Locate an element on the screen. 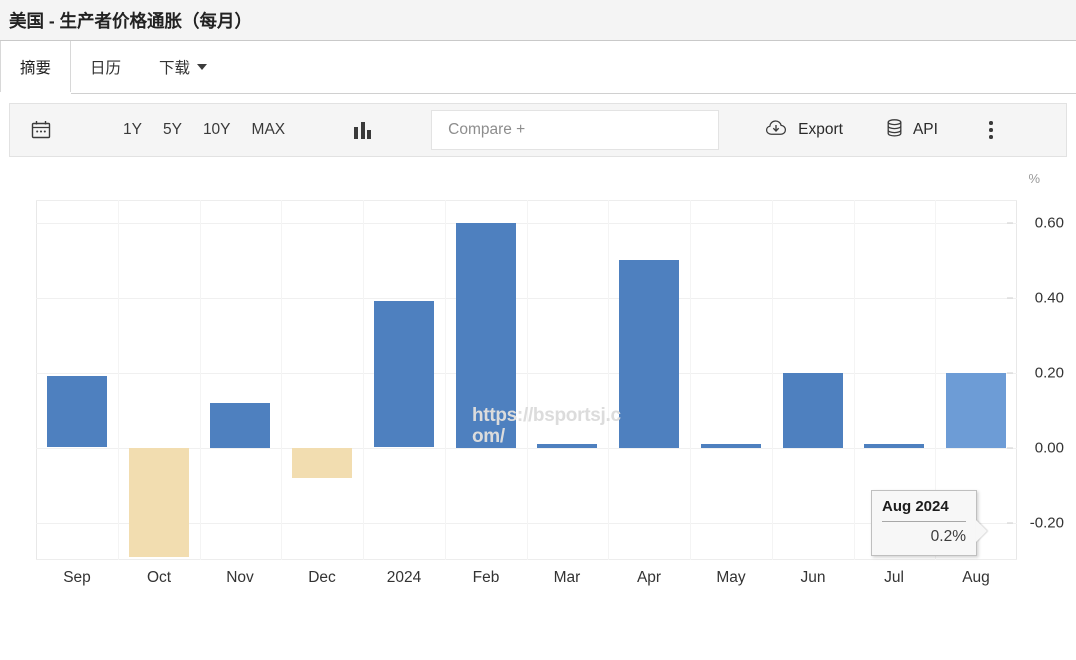 This screenshot has width=1076, height=660. x-axis-tick-label: May is located at coordinates (731, 577).